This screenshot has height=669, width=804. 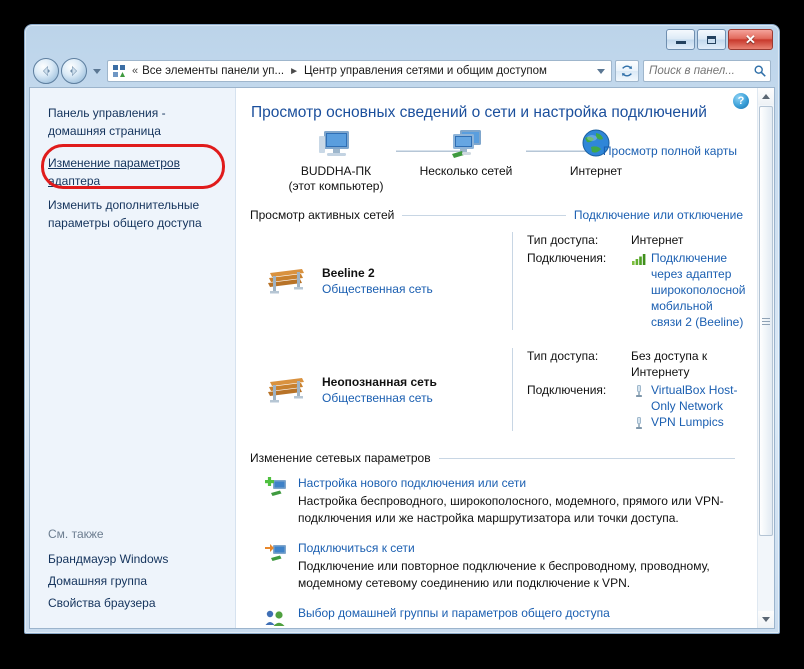 I want to click on view-full-map-link: Просмотр полной карты, so click(x=670, y=151).